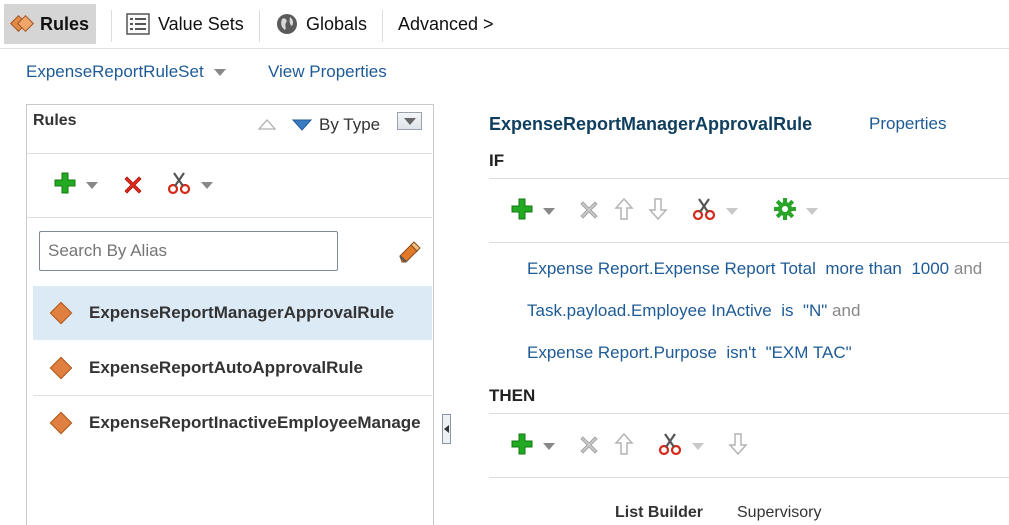  Describe the element at coordinates (549, 211) in the screenshot. I see `add-condition-chevron-icon` at that location.